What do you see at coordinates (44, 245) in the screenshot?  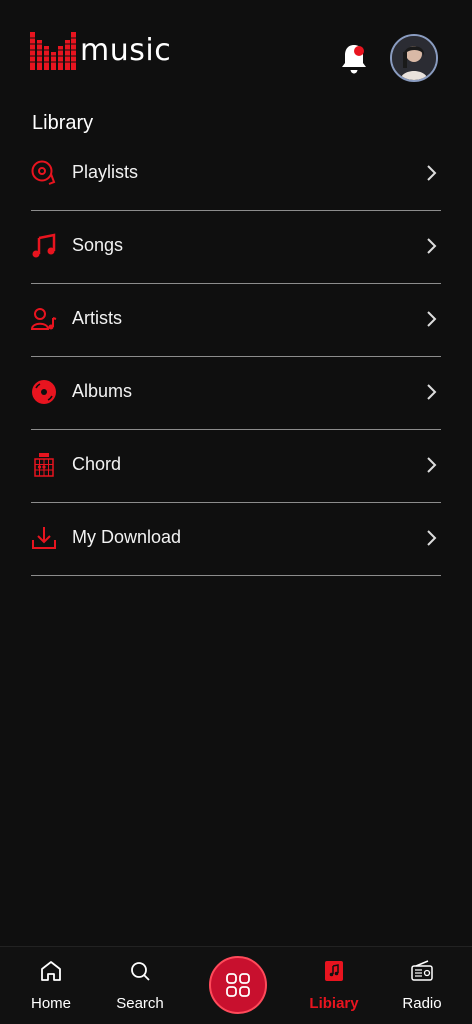 I see `music-note-icon` at bounding box center [44, 245].